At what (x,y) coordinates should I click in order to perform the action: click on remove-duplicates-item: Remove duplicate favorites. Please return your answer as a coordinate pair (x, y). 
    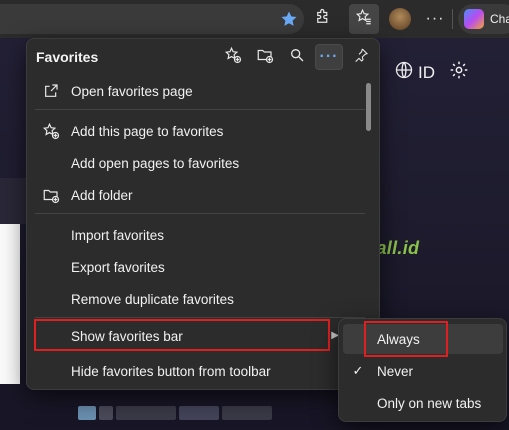
    Looking at the image, I should click on (200, 299).